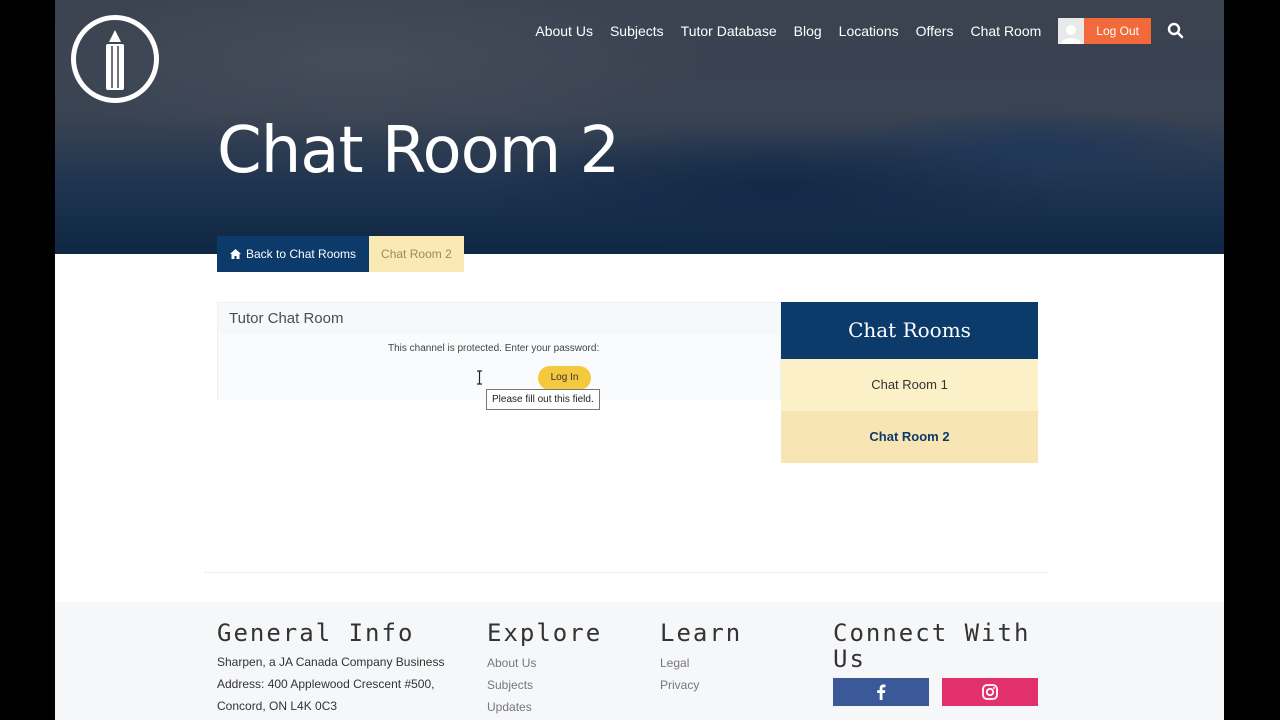 Image resolution: width=1280 pixels, height=720 pixels. I want to click on nav-chat-room: Chat Room, so click(1005, 31).